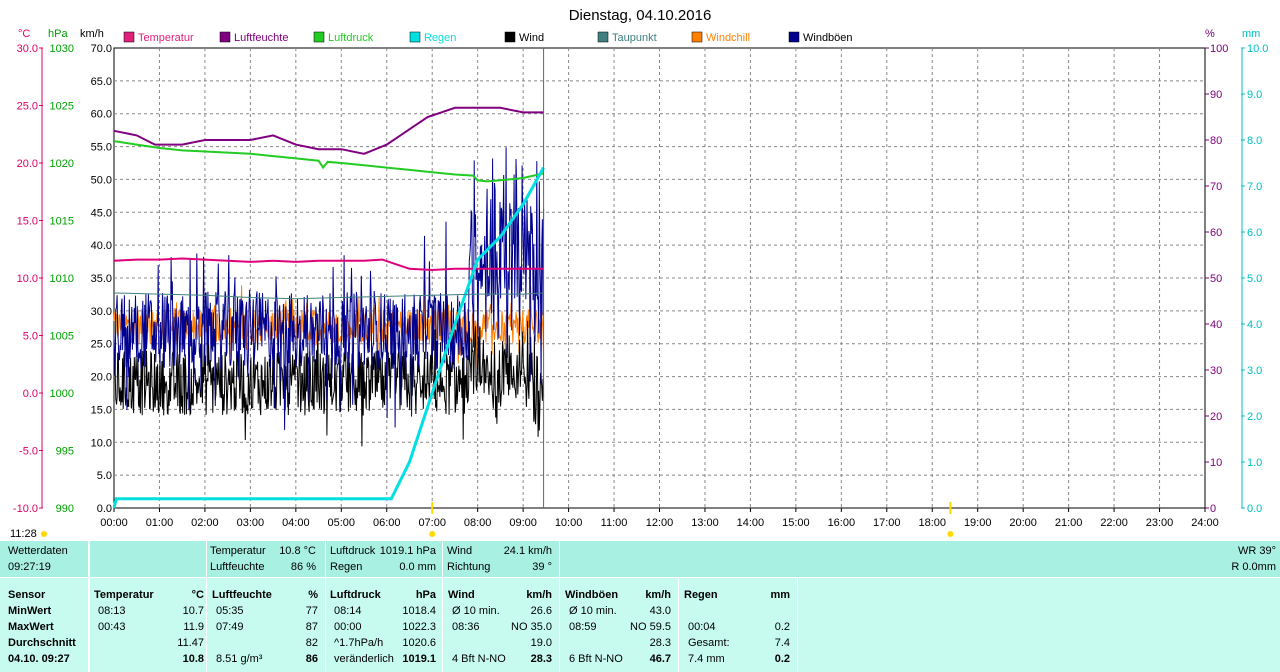 This screenshot has height=672, width=1280. Describe the element at coordinates (419, 611) in the screenshot. I see `stats-luftdruck-value: 1018.4` at that location.